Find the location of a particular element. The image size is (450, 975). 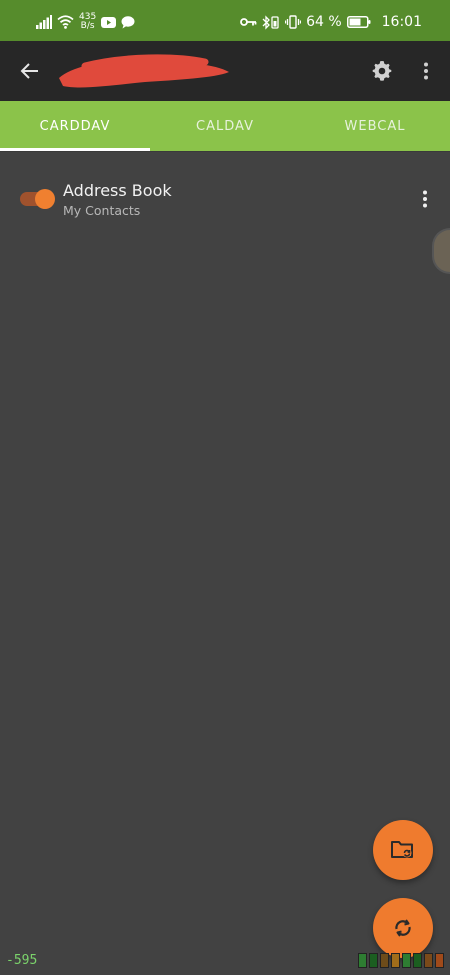

debug-counter: -595 is located at coordinates (22, 960).